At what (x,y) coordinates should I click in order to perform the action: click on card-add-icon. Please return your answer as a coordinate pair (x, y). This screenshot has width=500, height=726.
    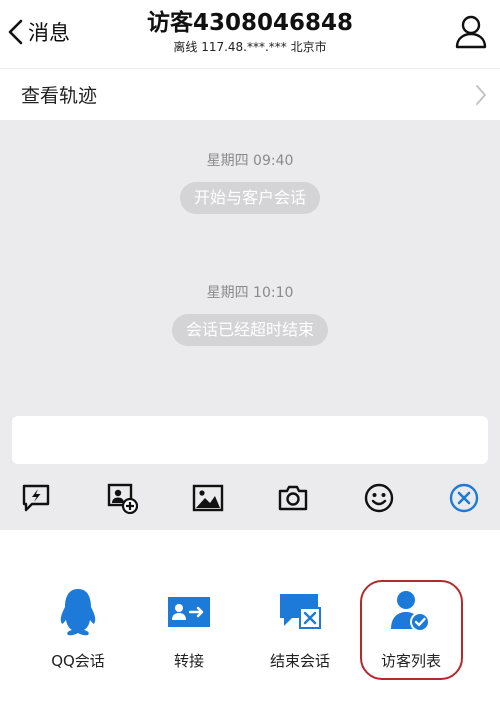
    Looking at the image, I should click on (122, 498).